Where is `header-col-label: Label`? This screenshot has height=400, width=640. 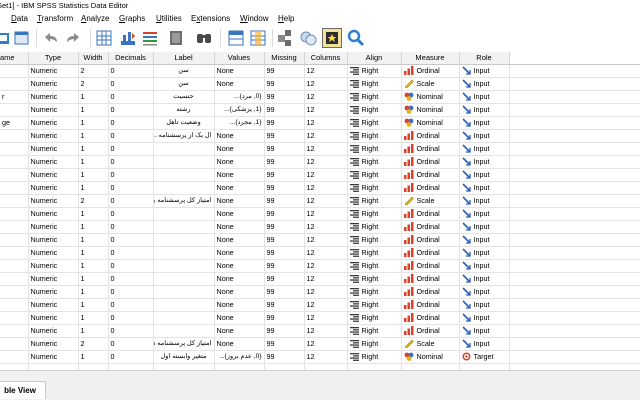
header-col-label: Label is located at coordinates (184, 58).